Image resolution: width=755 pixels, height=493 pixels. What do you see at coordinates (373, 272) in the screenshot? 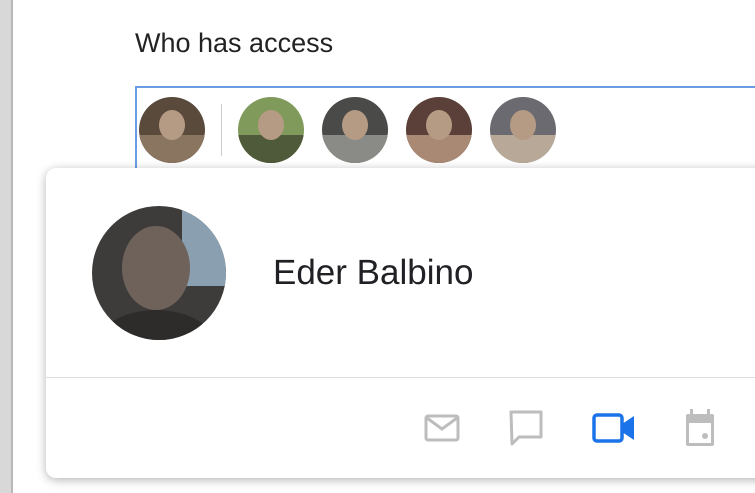
I see `person-name: Eder Balbino` at bounding box center [373, 272].